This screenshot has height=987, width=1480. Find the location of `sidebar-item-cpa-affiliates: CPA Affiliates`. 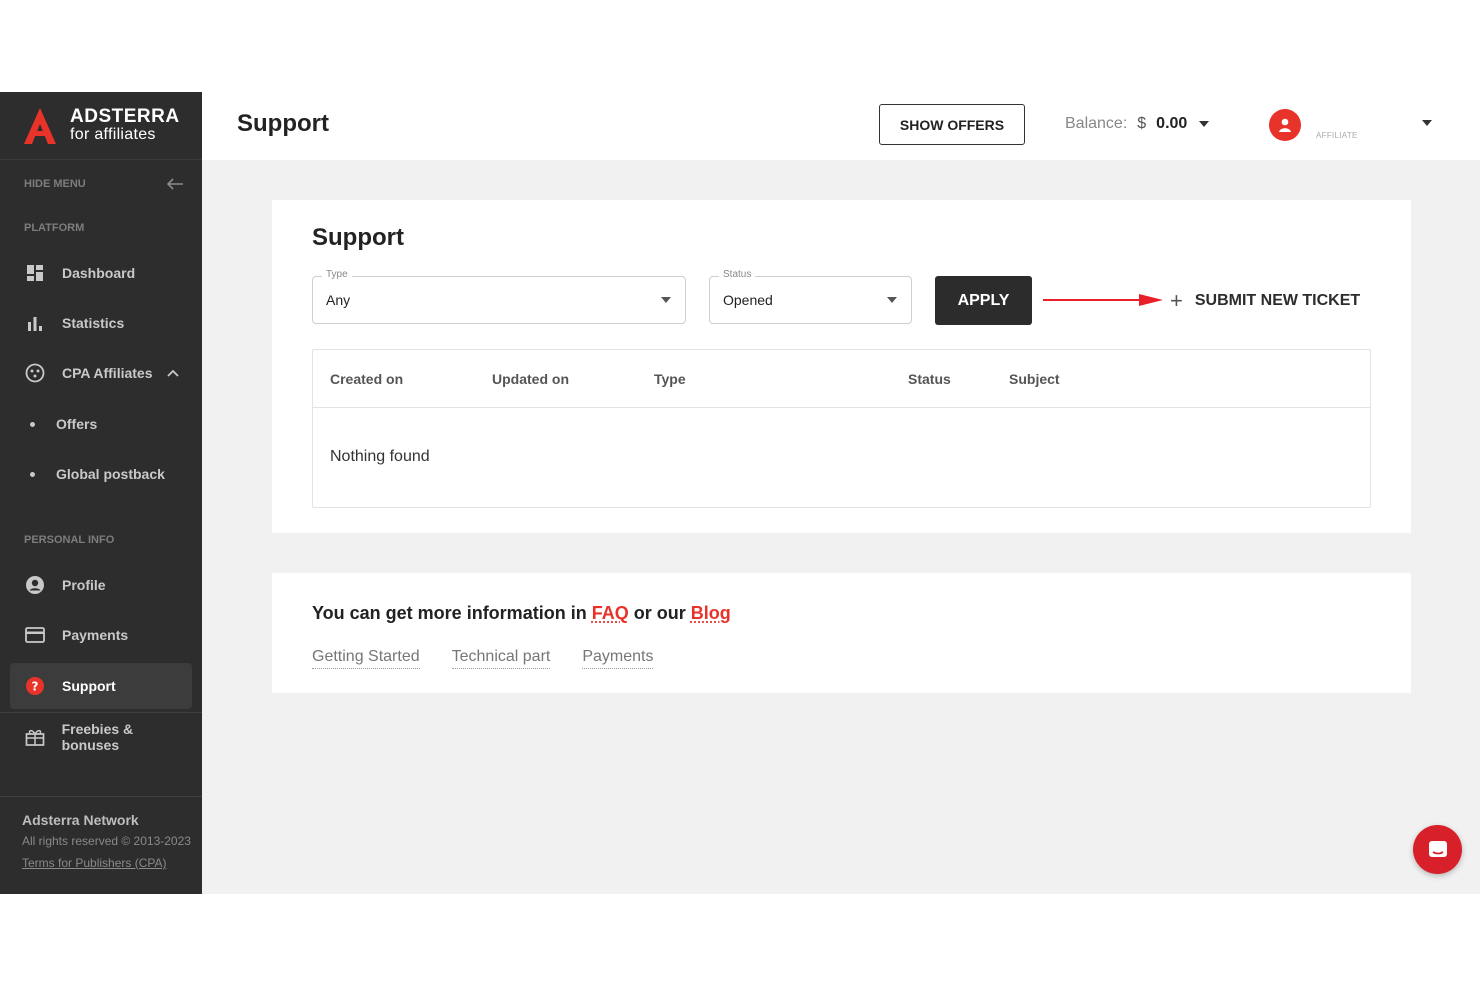

sidebar-item-cpa-affiliates: CPA Affiliates is located at coordinates (101, 373).